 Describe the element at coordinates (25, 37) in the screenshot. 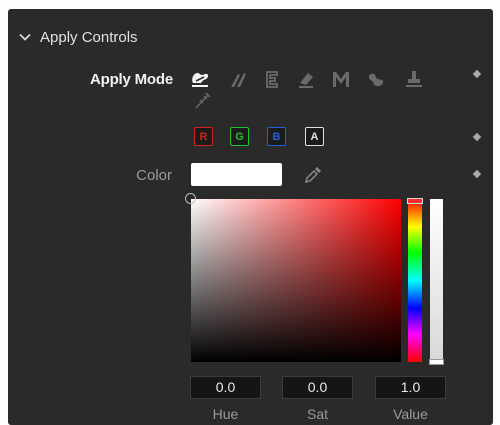

I see `chevron-down-icon` at that location.